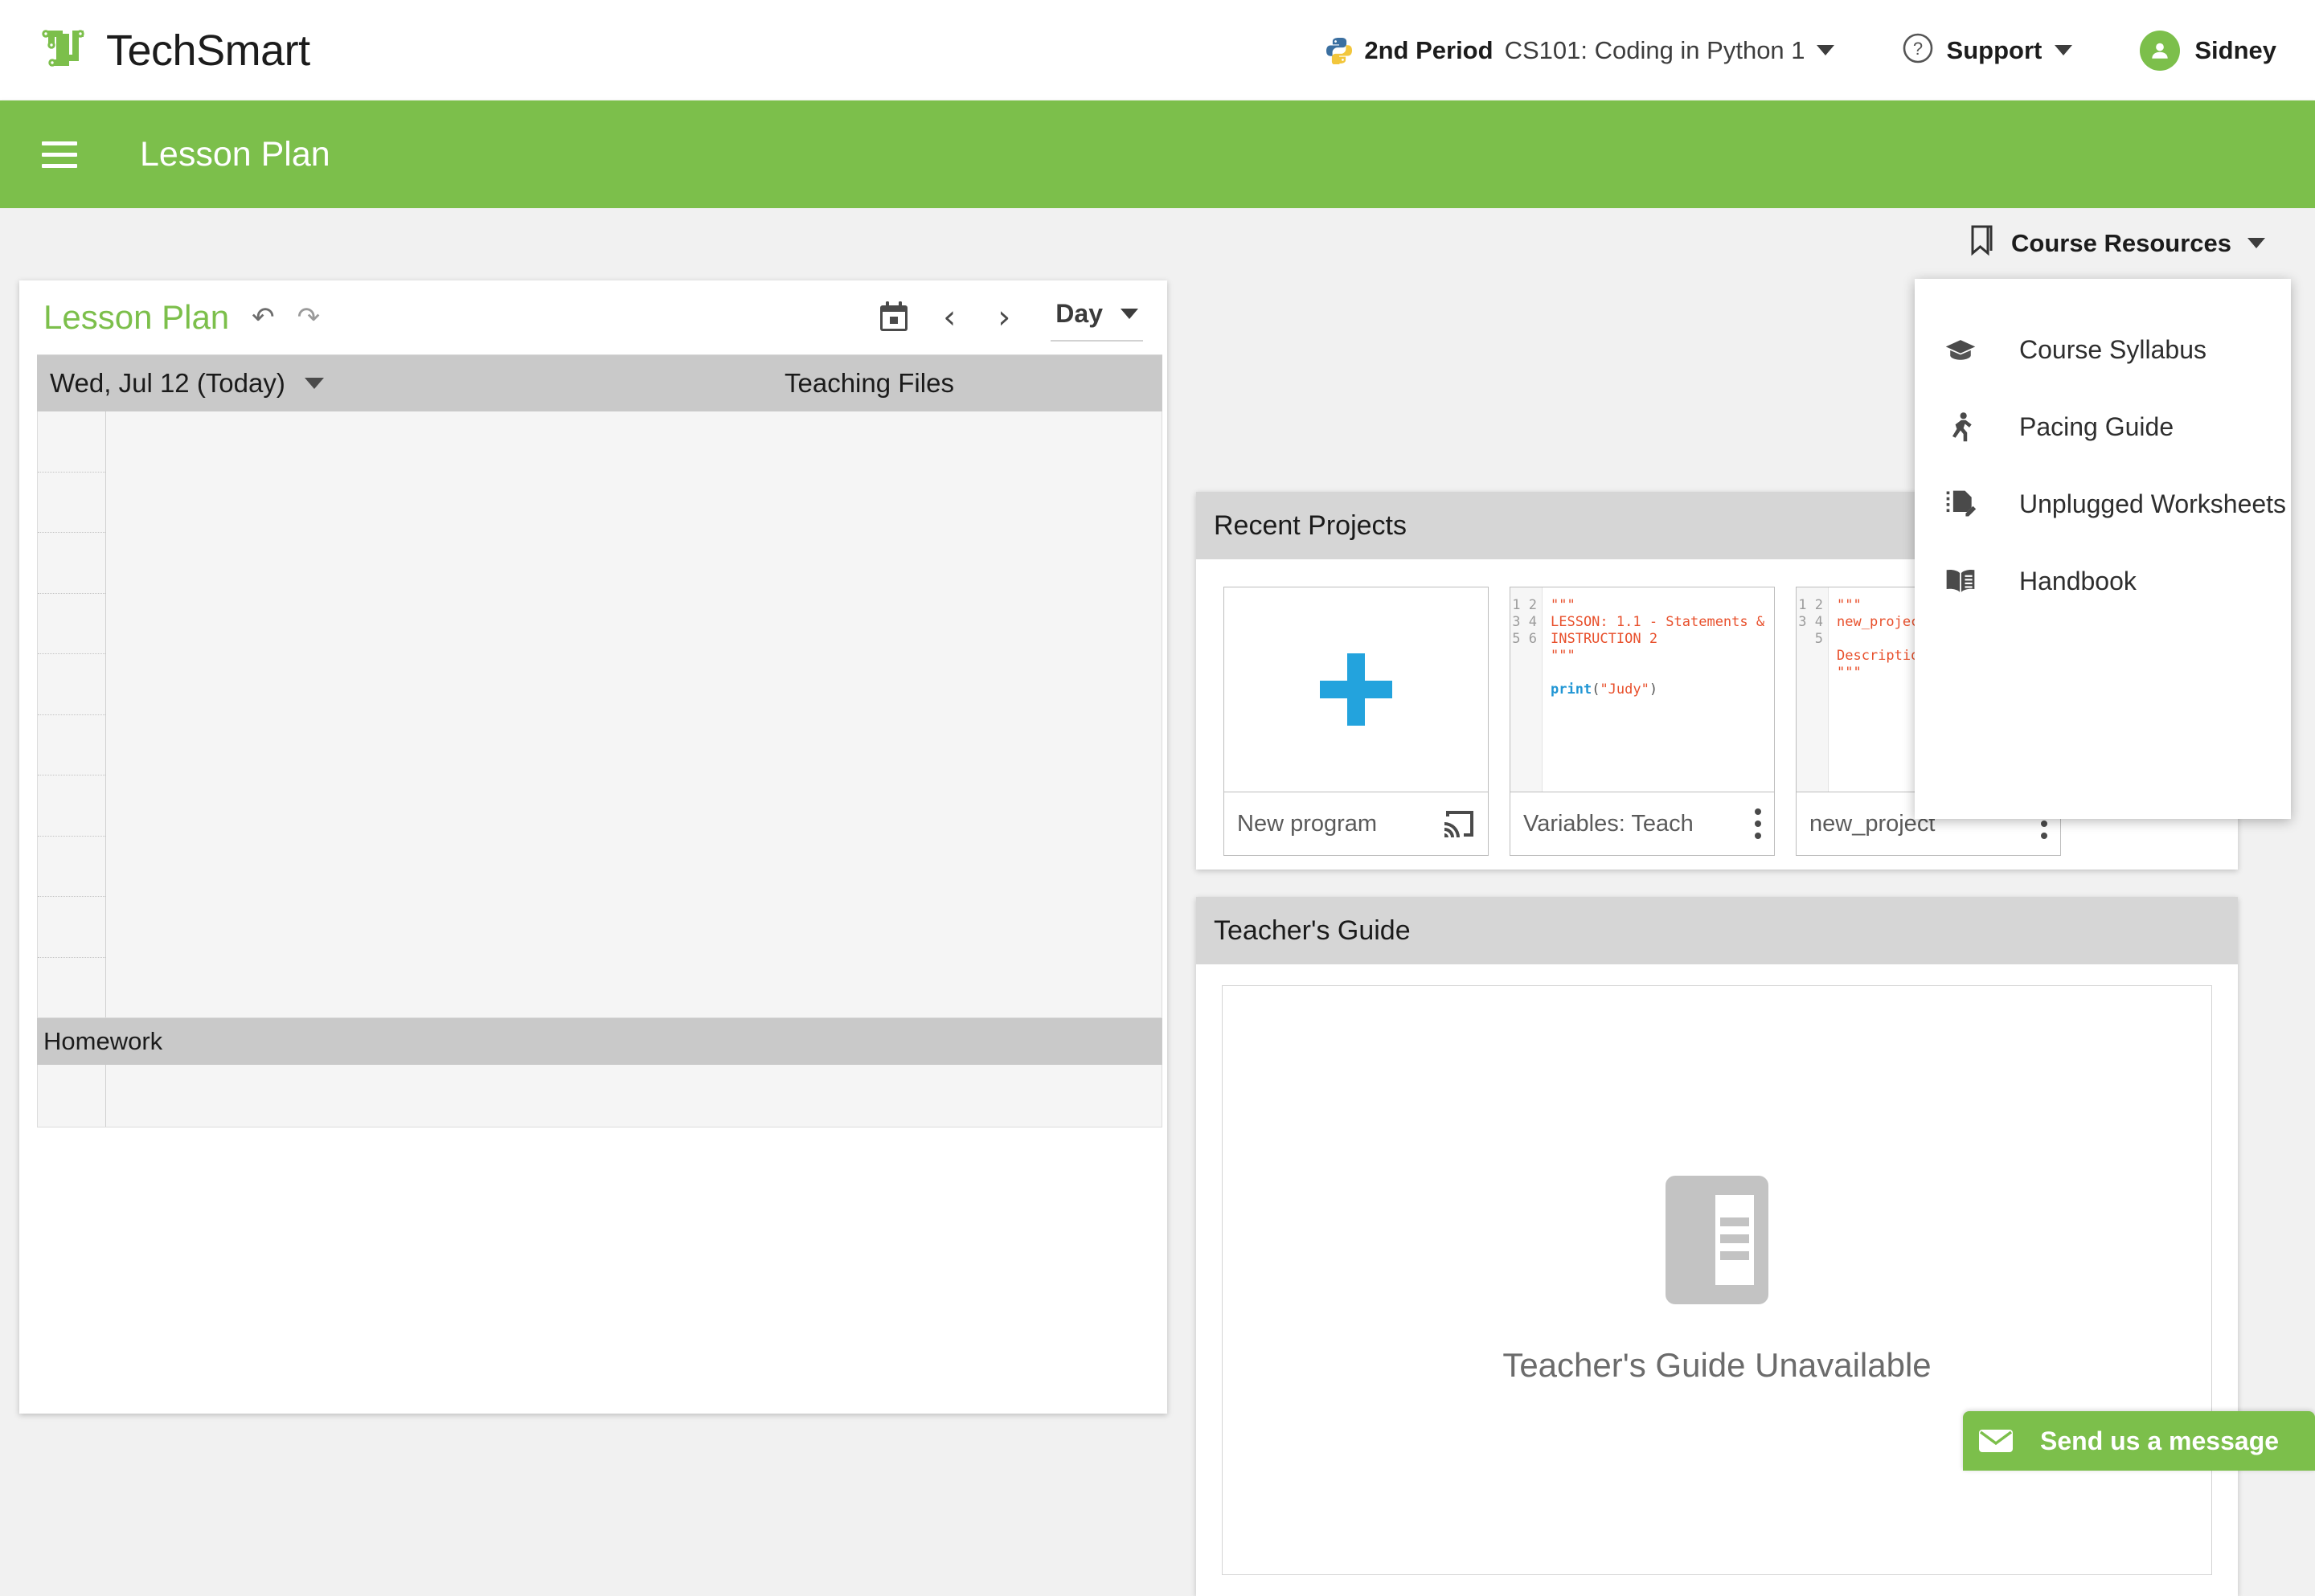  I want to click on user-menu-button: Sidney, so click(2208, 50).